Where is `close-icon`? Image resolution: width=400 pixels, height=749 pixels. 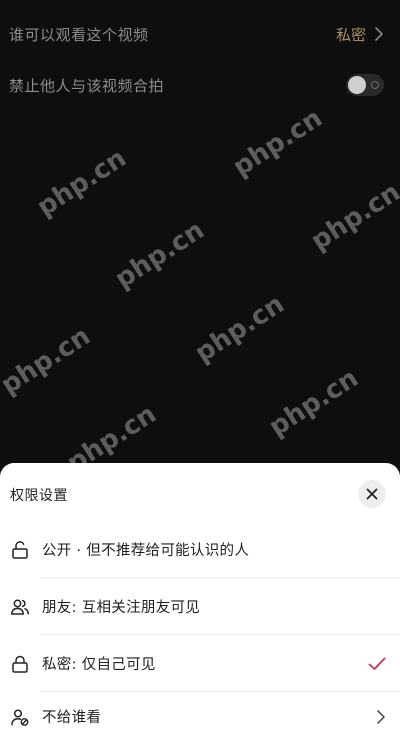 close-icon is located at coordinates (372, 494).